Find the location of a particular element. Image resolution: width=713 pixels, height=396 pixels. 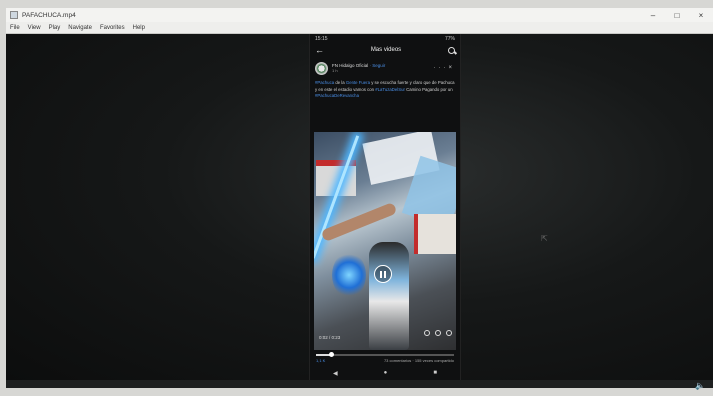

video-glow-effect is located at coordinates (349, 275).